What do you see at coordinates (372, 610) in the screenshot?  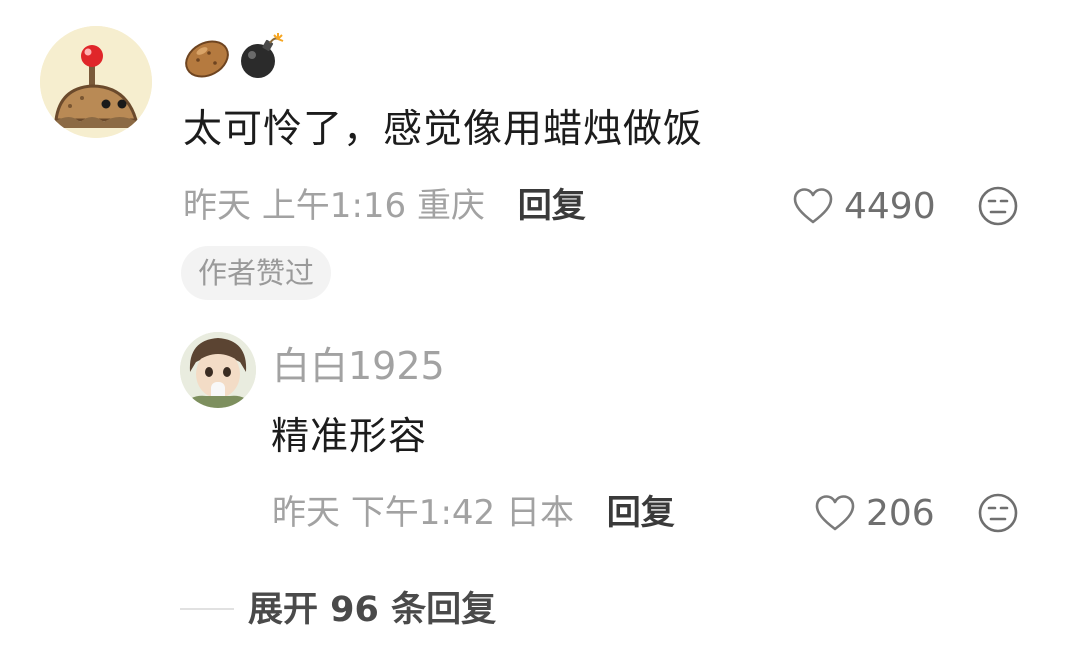 I see `expand-replies-button: 展开 96 条回复` at bounding box center [372, 610].